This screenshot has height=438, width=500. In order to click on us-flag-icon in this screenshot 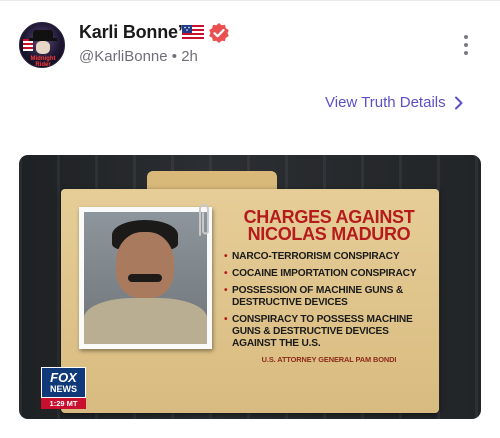, I will do `click(193, 32)`.